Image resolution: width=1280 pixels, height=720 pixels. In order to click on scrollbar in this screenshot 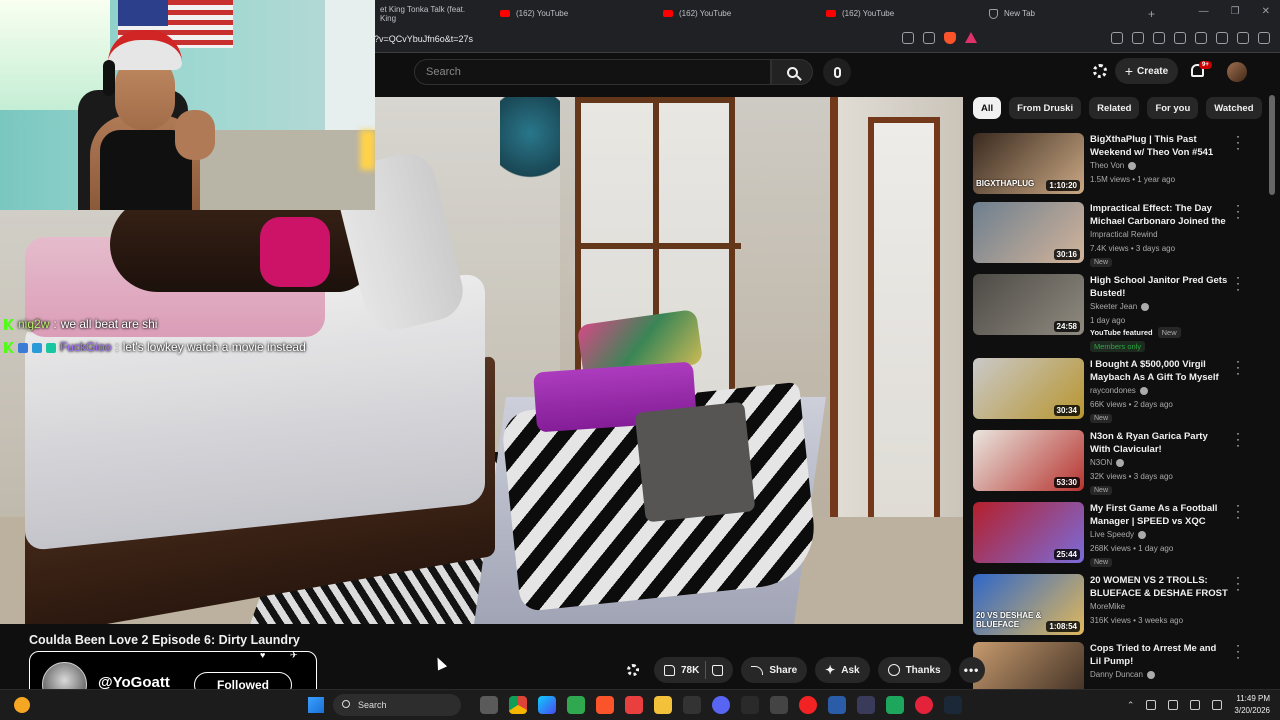, I will do `click(1272, 145)`.